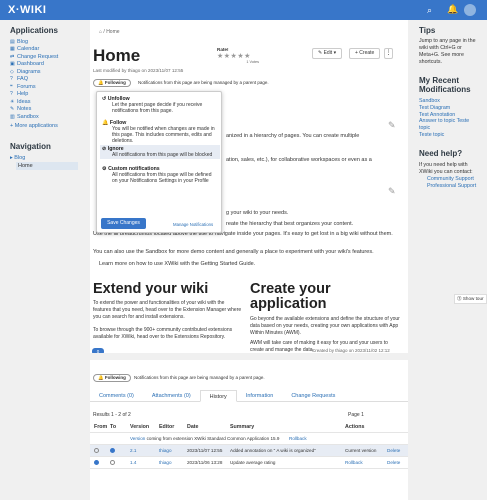 The width and height of the screenshot is (487, 500). Describe the element at coordinates (11, 94) in the screenshot. I see `help-icon: ?` at that location.